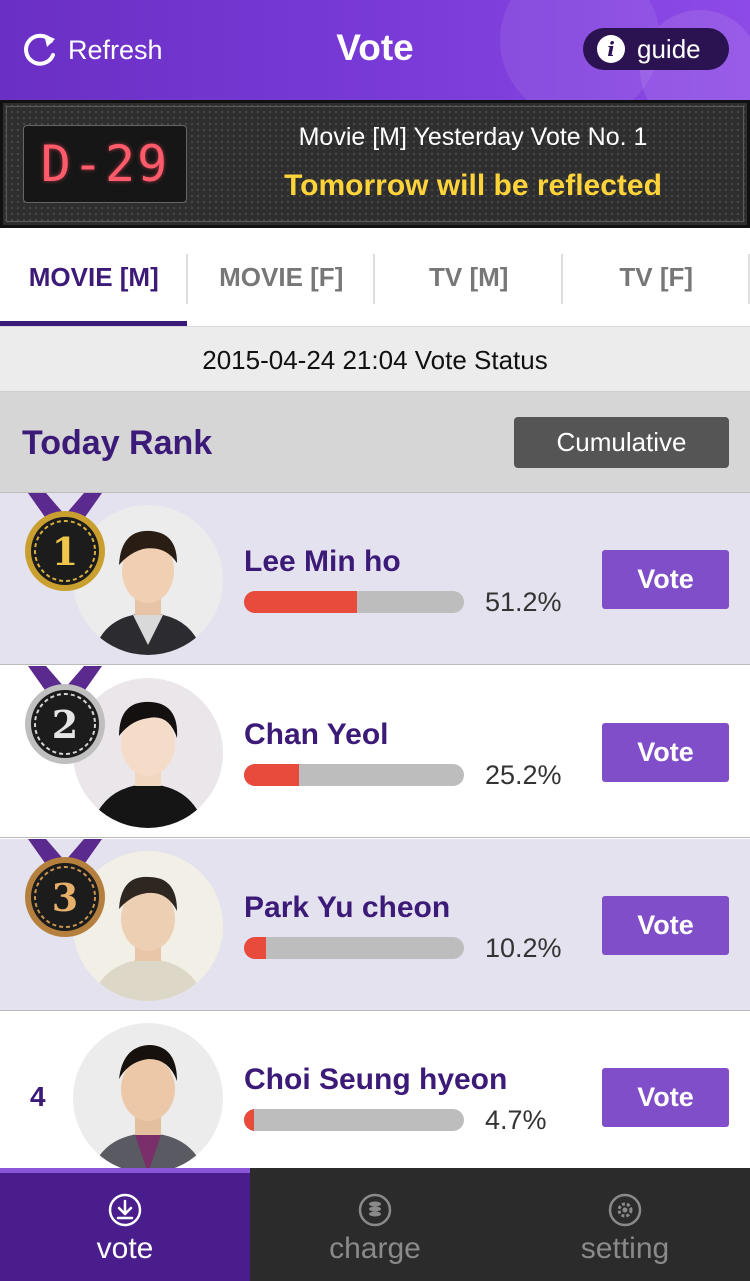  I want to click on candidate-name: Choi Seung hyeon, so click(376, 1079).